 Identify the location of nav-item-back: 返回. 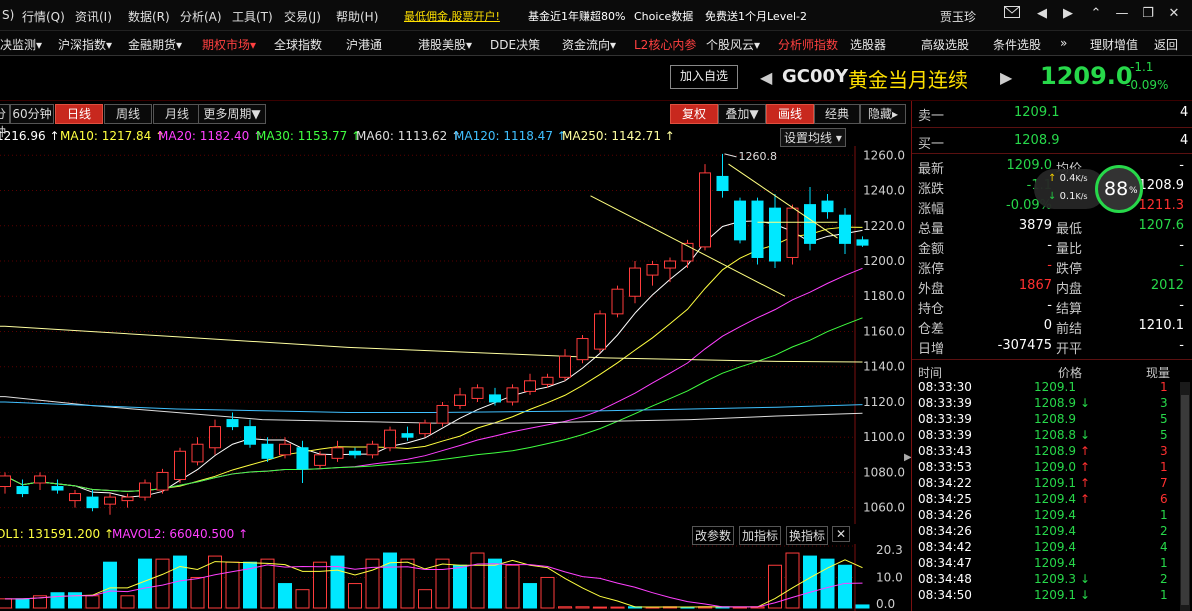
(1166, 44).